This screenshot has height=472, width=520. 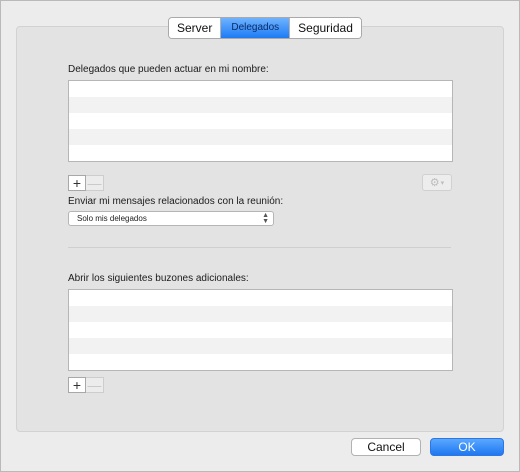 I want to click on gear-icon: ⚙, so click(x=434, y=183).